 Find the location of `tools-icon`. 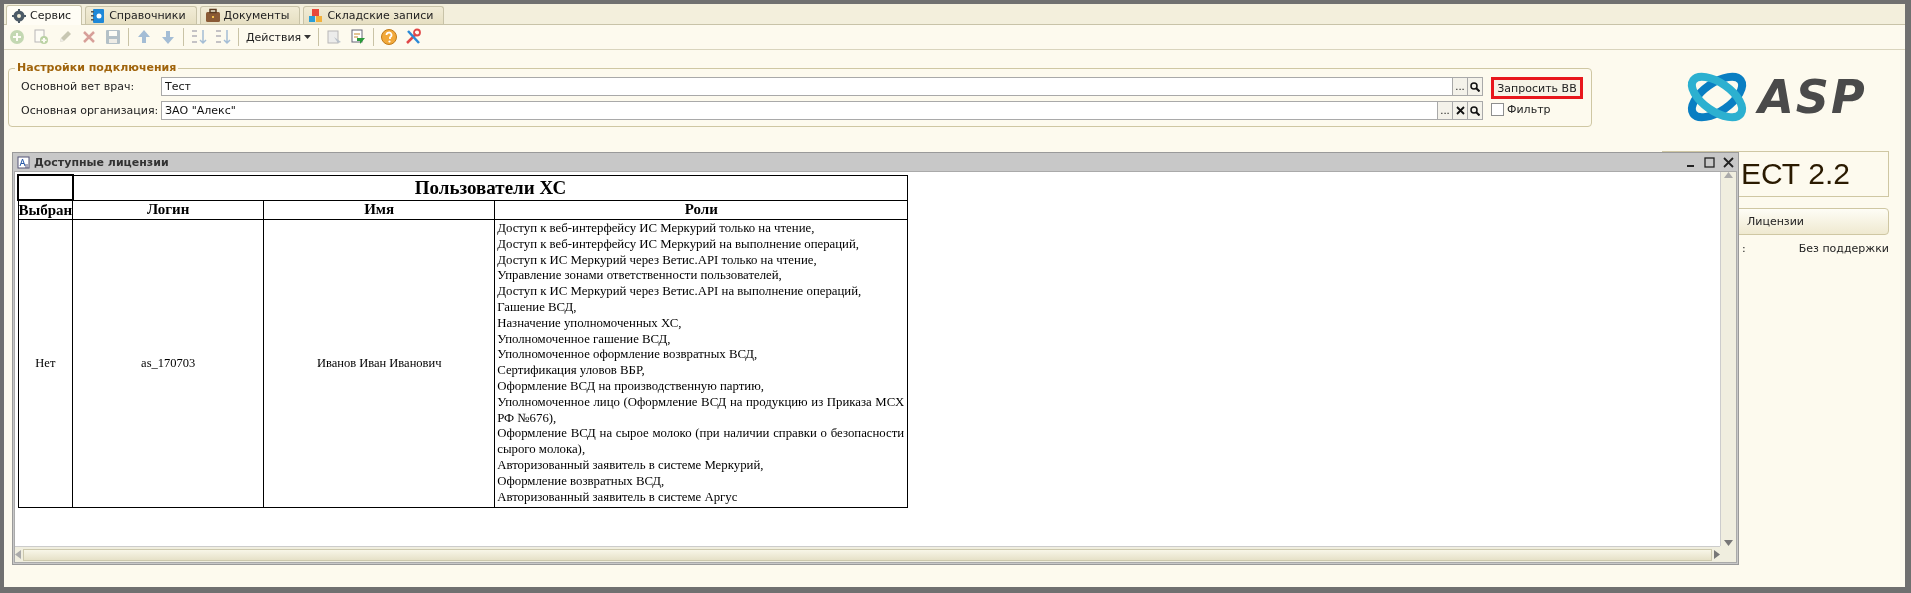

tools-icon is located at coordinates (413, 37).